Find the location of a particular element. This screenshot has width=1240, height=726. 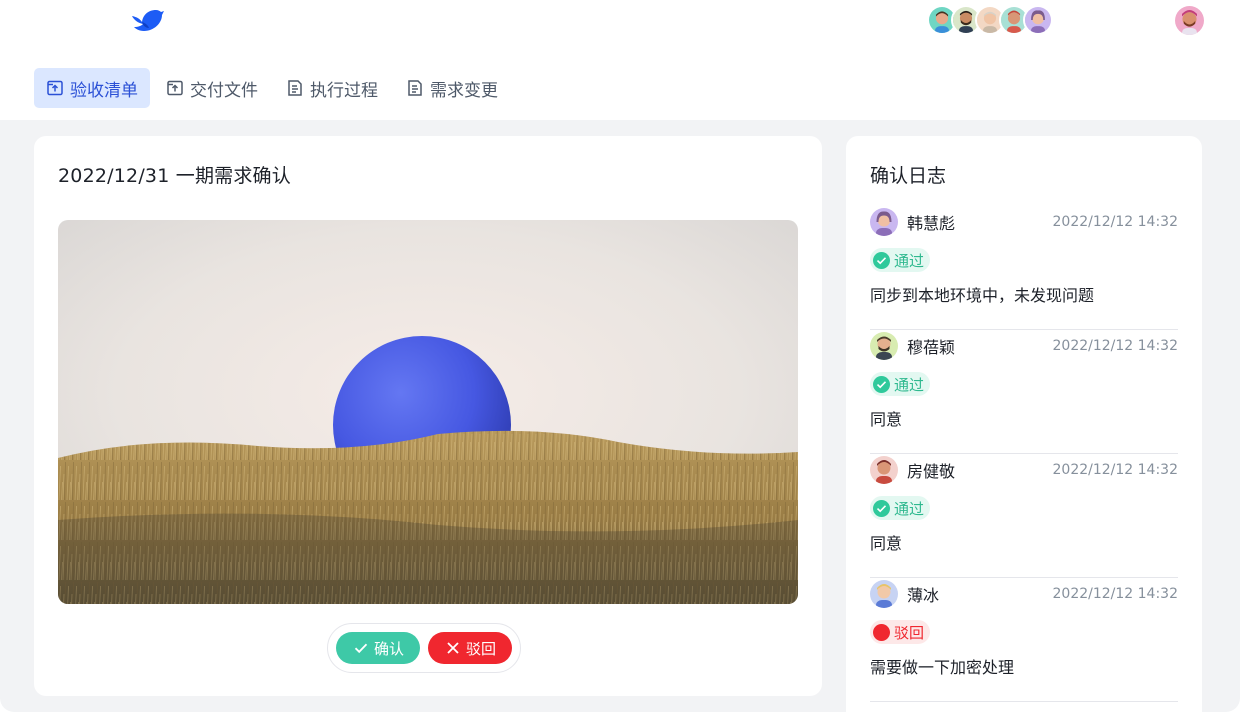

user-avatar is located at coordinates (1189, 20).